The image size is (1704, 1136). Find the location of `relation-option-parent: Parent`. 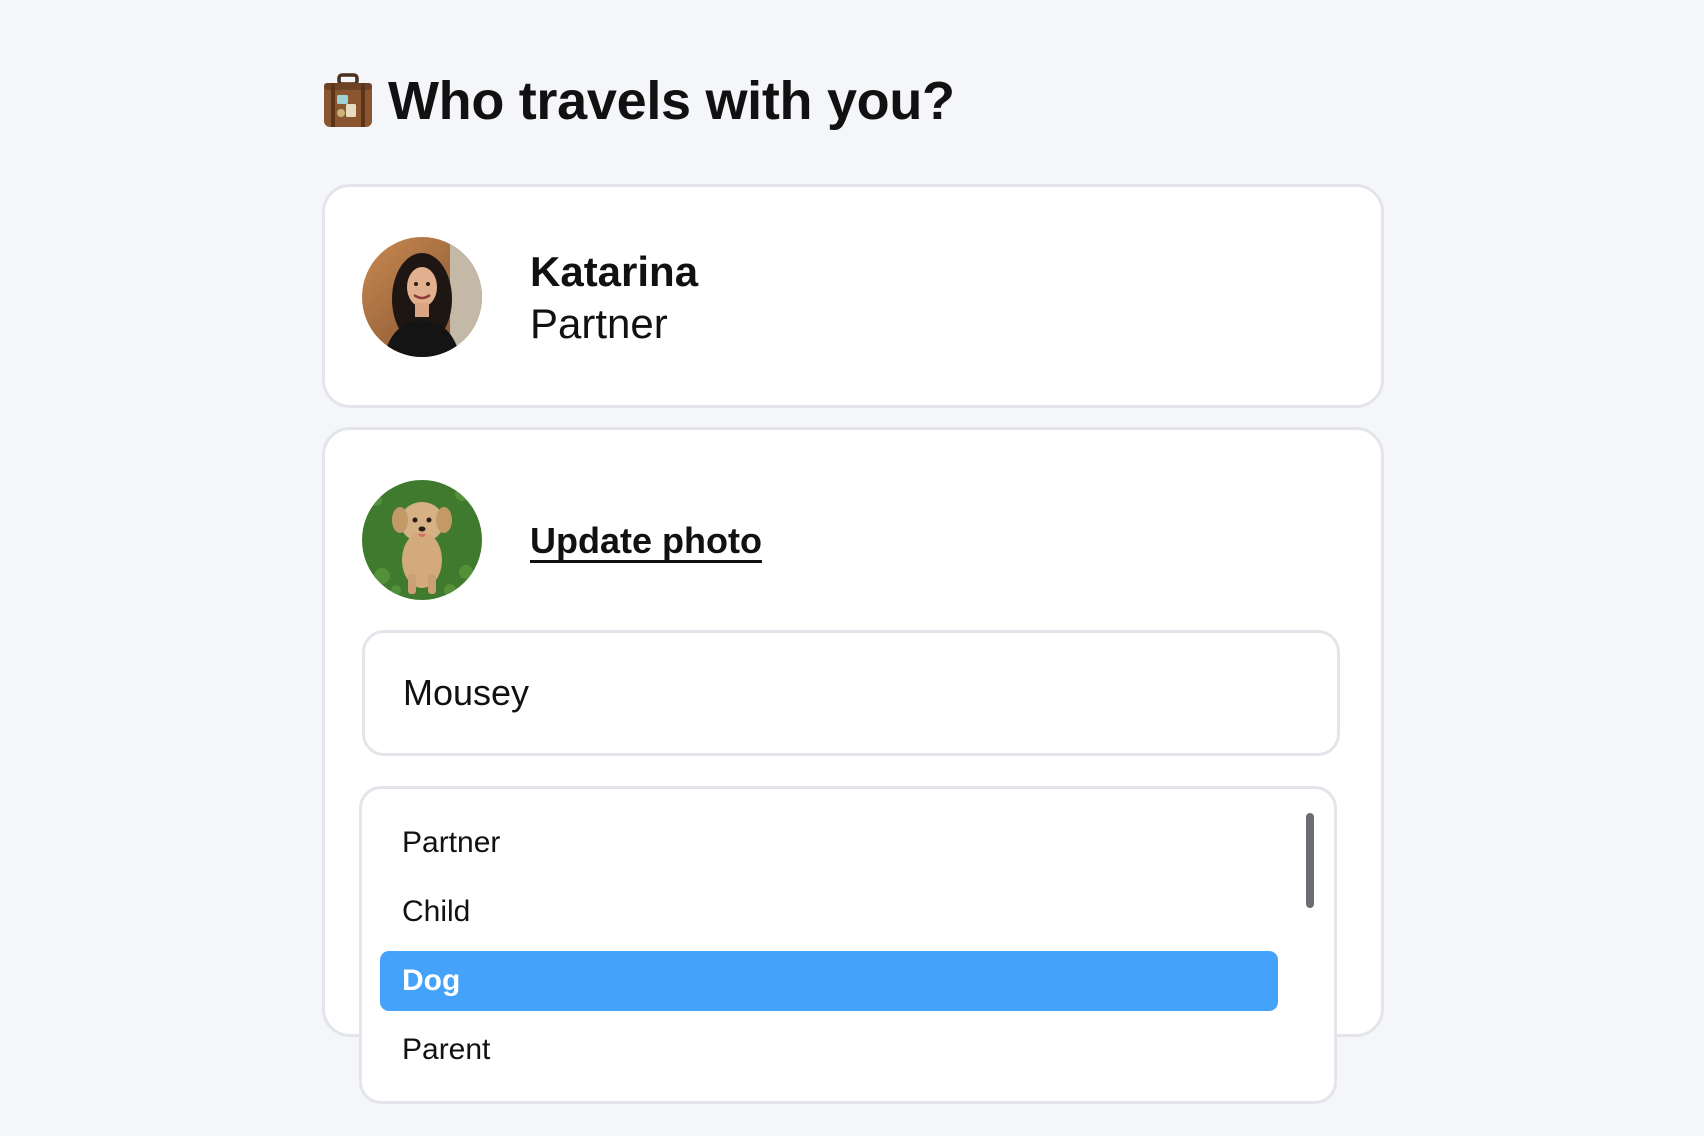

relation-option-parent: Parent is located at coordinates (829, 1050).